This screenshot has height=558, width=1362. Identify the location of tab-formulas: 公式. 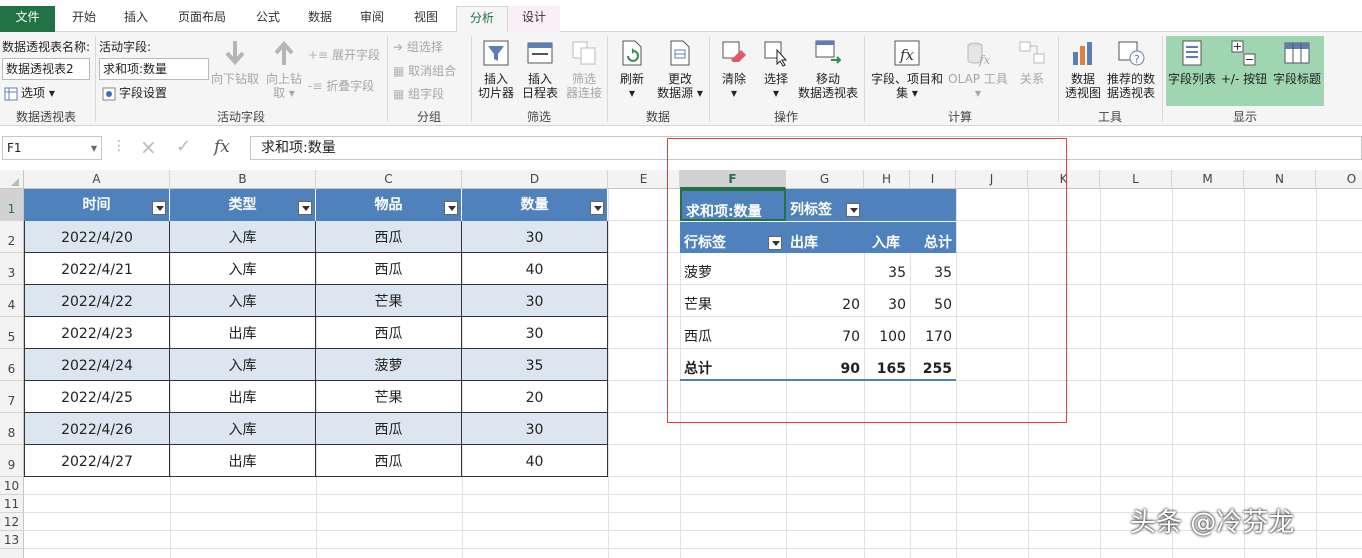
(268, 19).